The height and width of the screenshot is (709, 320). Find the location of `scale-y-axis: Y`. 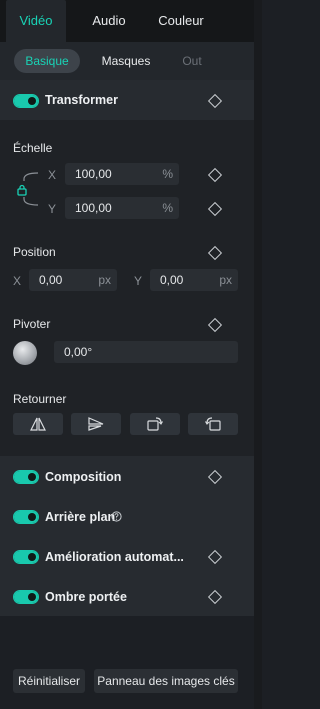

scale-y-axis: Y is located at coordinates (52, 209).